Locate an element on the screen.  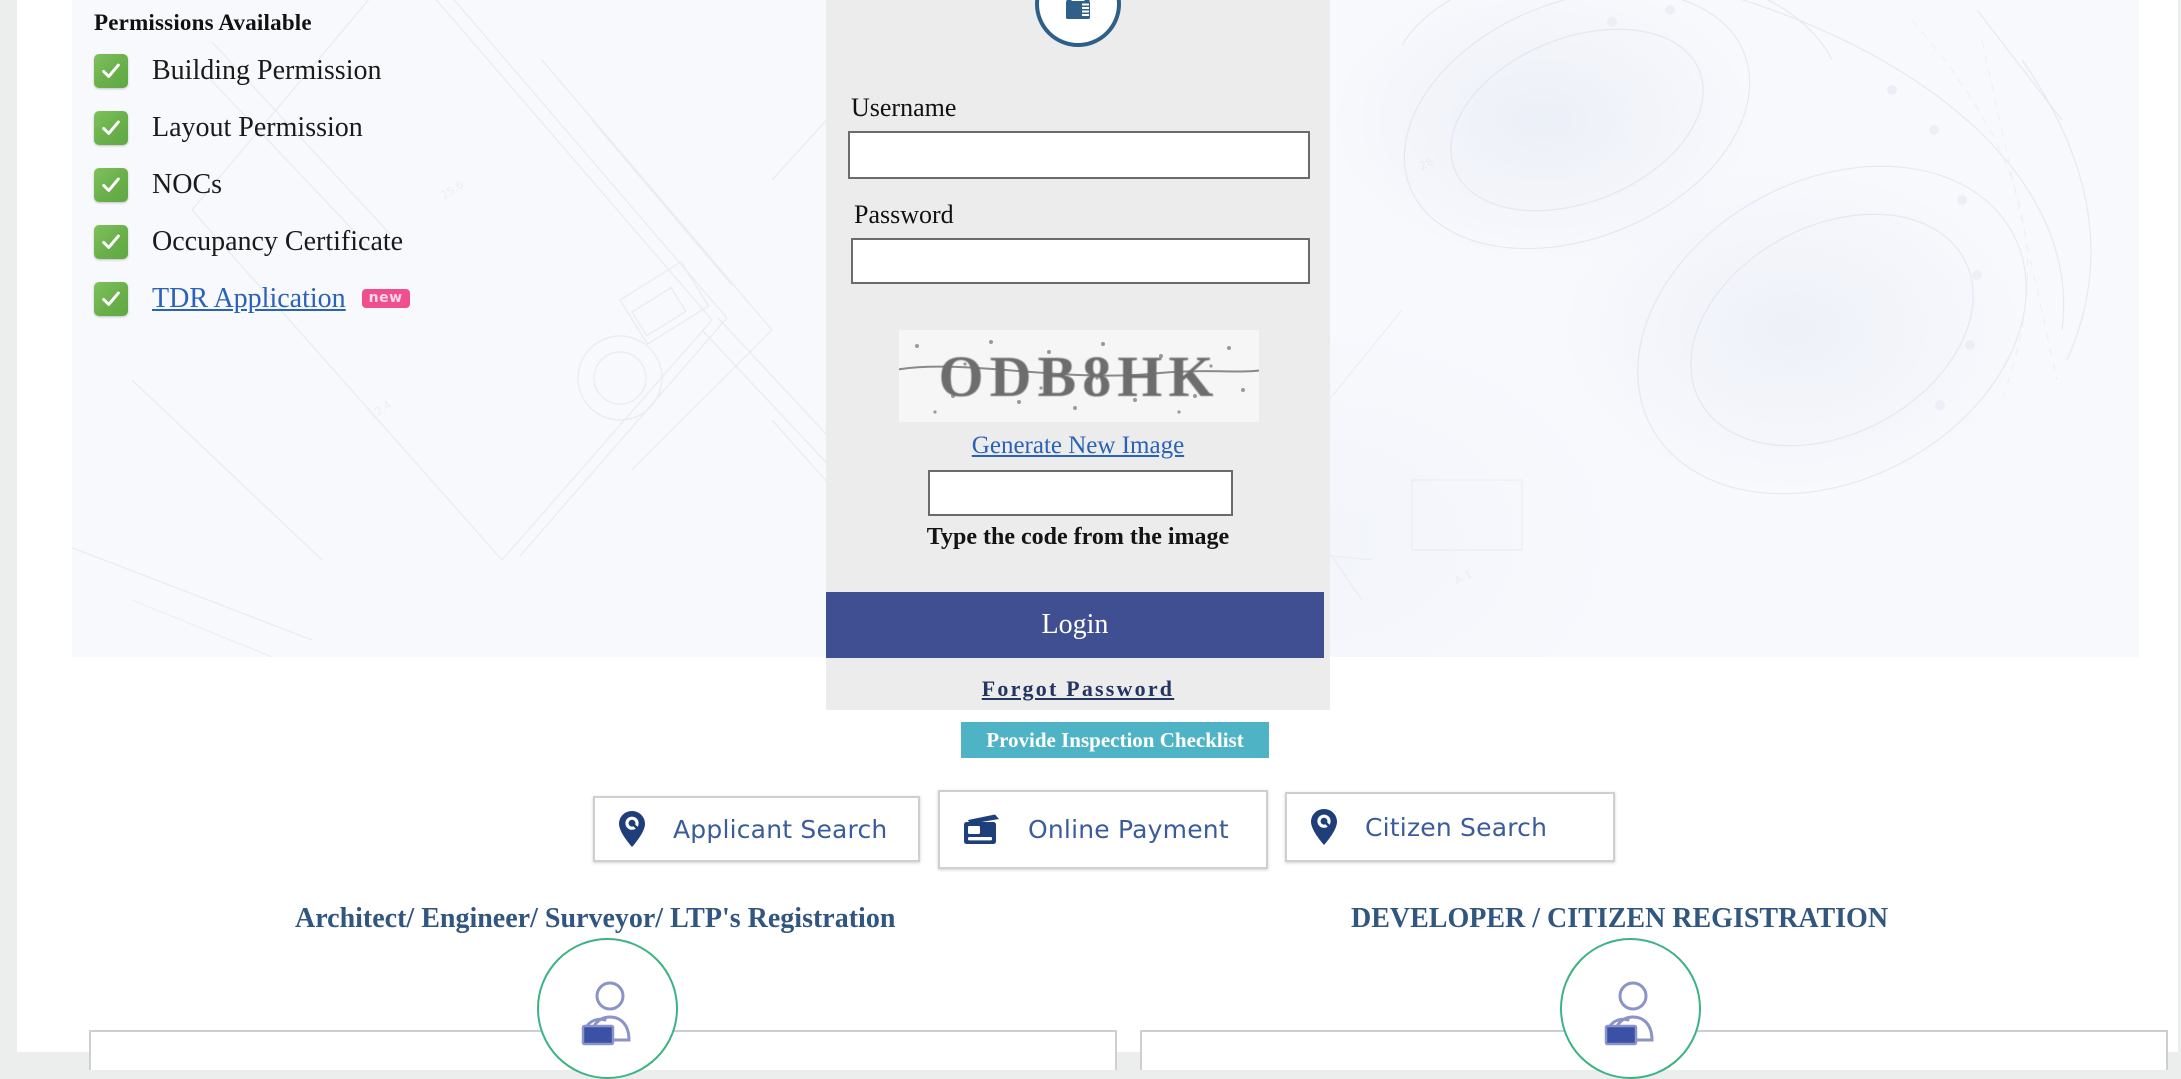
permission-item-building: Building Permission is located at coordinates (374, 70).